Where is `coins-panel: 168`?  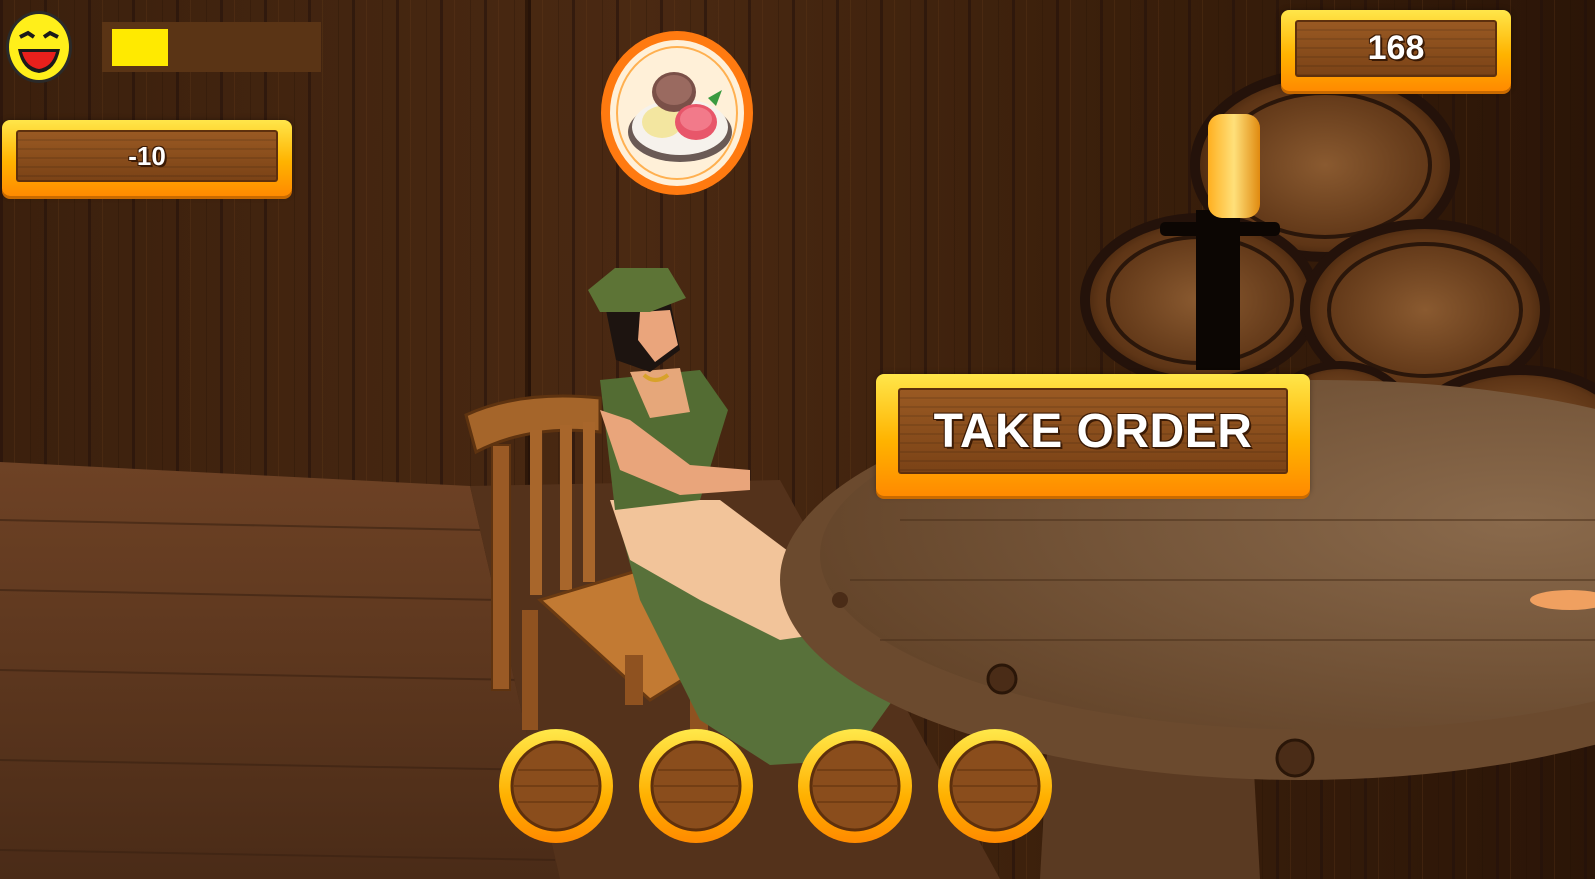
coins-panel: 168 is located at coordinates (1396, 50).